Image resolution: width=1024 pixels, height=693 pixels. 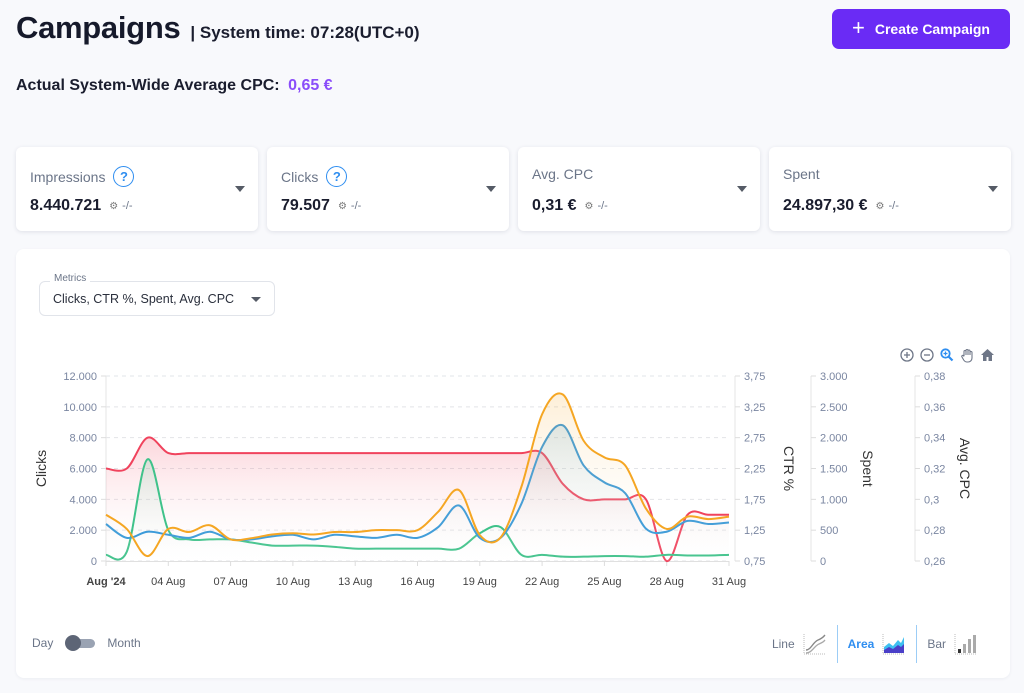 I want to click on chart-type-line: Line, so click(x=799, y=644).